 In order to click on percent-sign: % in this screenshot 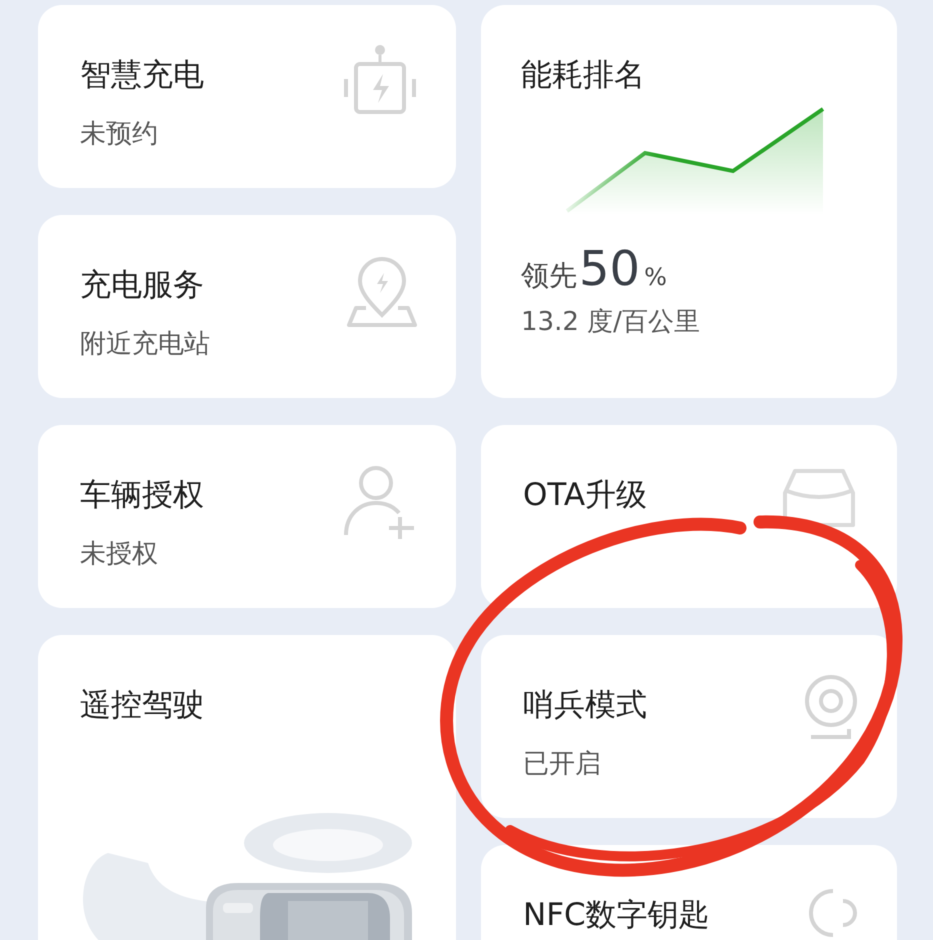, I will do `click(655, 277)`.